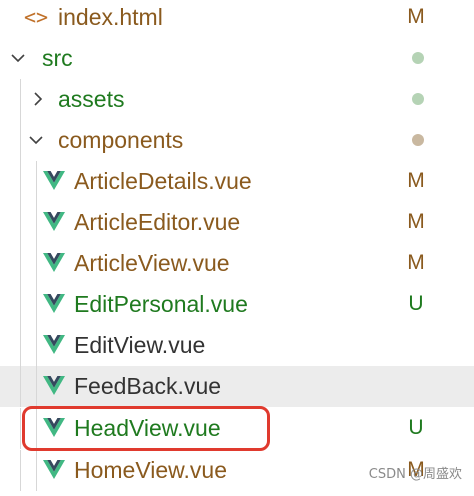  What do you see at coordinates (237, 140) in the screenshot?
I see `tree-item-components: components` at bounding box center [237, 140].